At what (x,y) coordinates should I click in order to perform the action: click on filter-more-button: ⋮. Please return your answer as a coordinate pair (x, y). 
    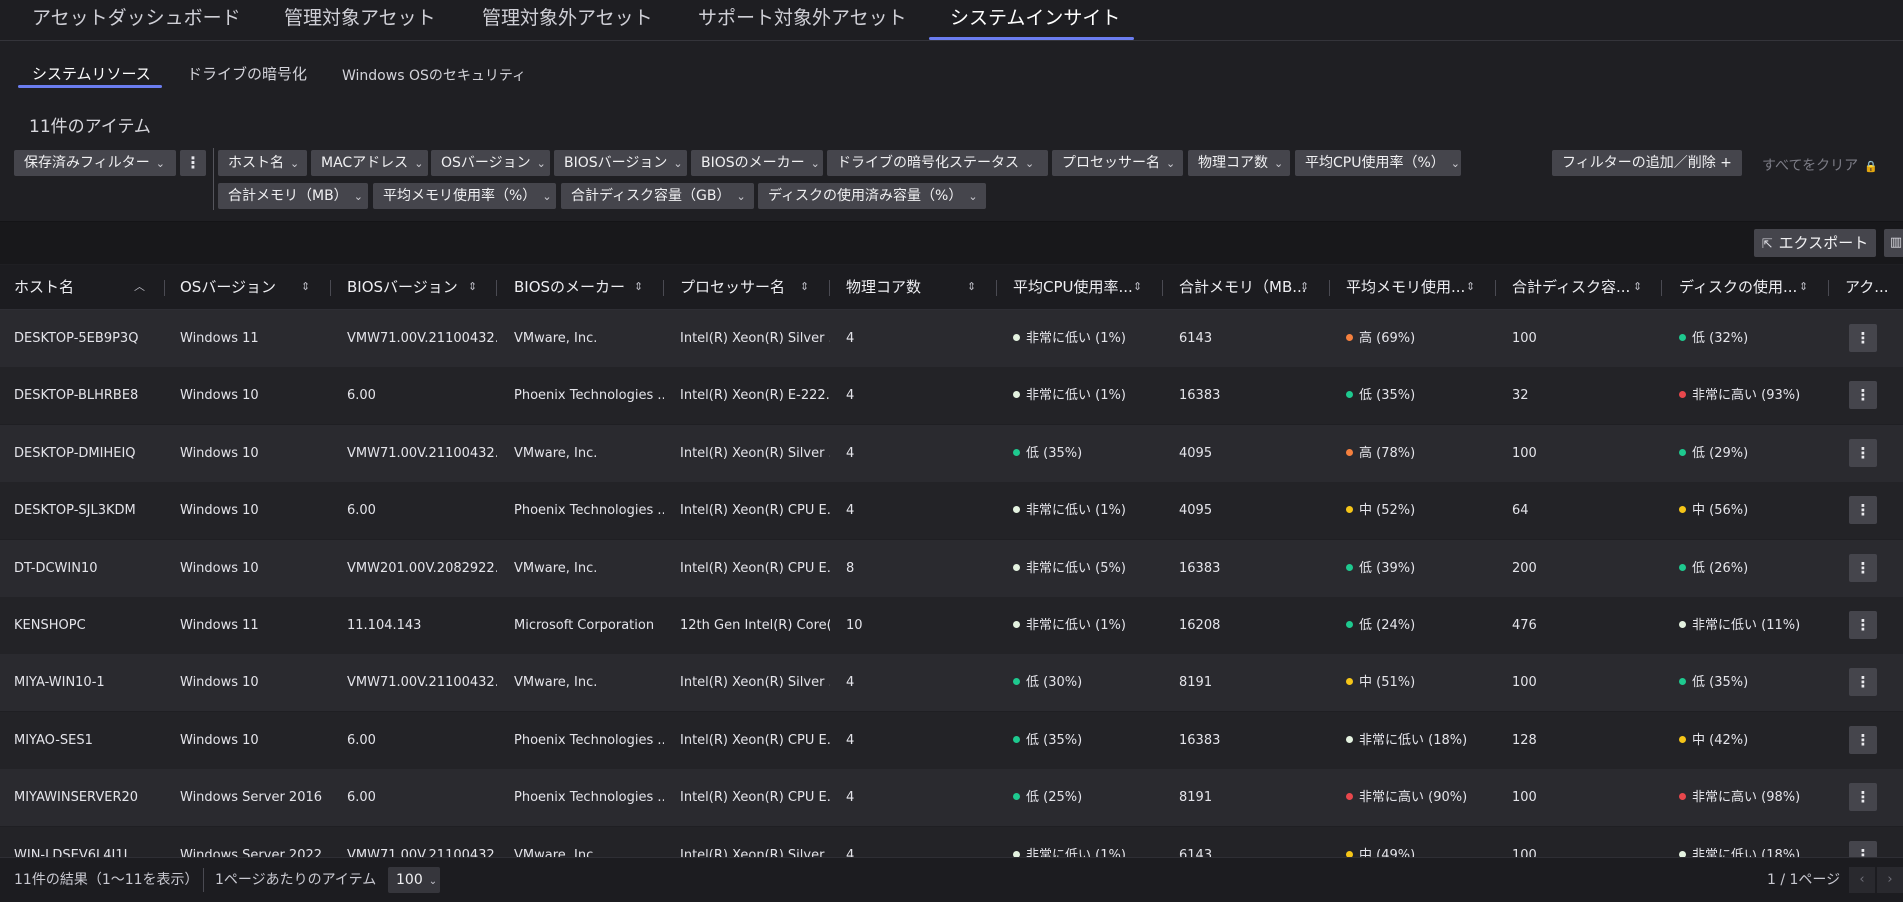
    Looking at the image, I should click on (193, 163).